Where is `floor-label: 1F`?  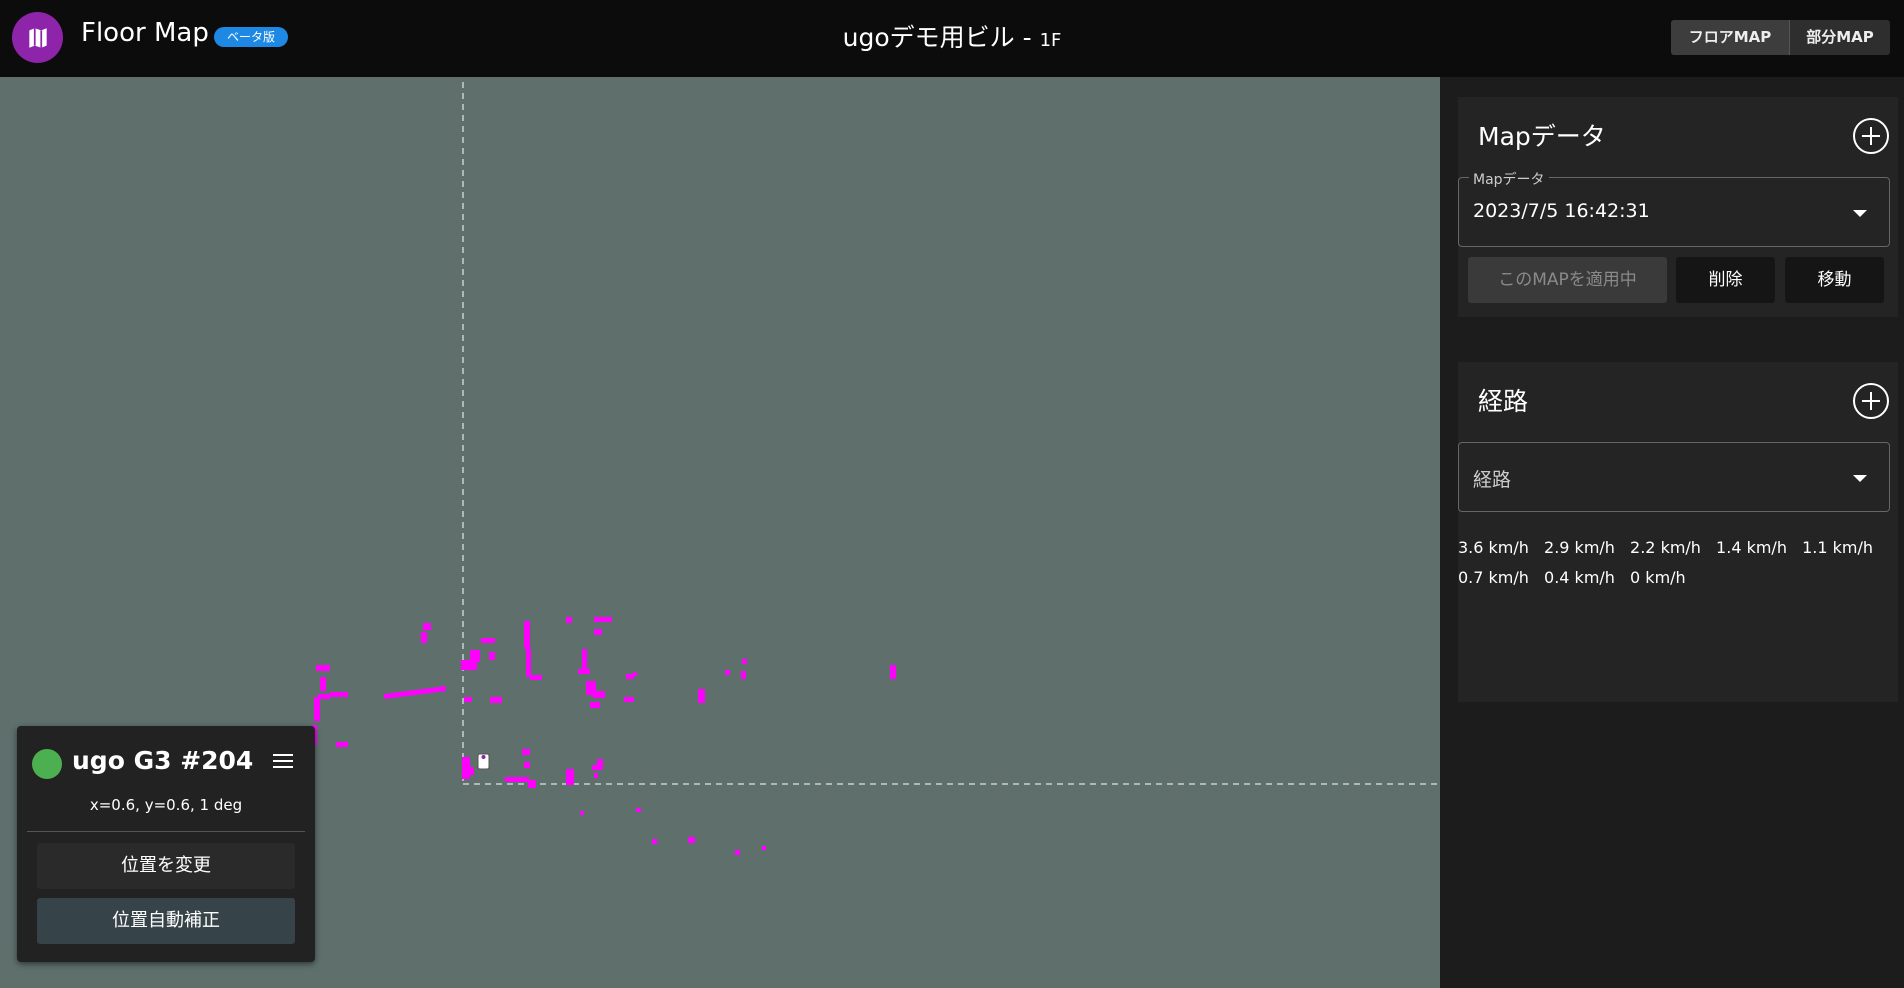
floor-label: 1F is located at coordinates (1050, 40).